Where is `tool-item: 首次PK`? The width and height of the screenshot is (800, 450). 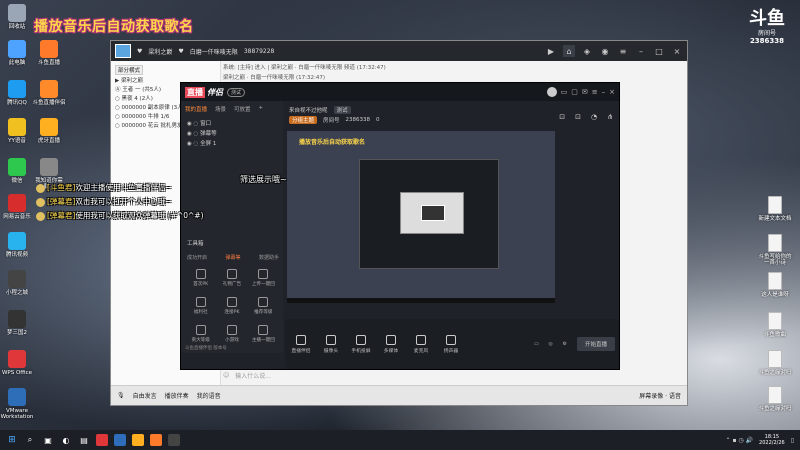 tool-item: 首次PK is located at coordinates (200, 278).